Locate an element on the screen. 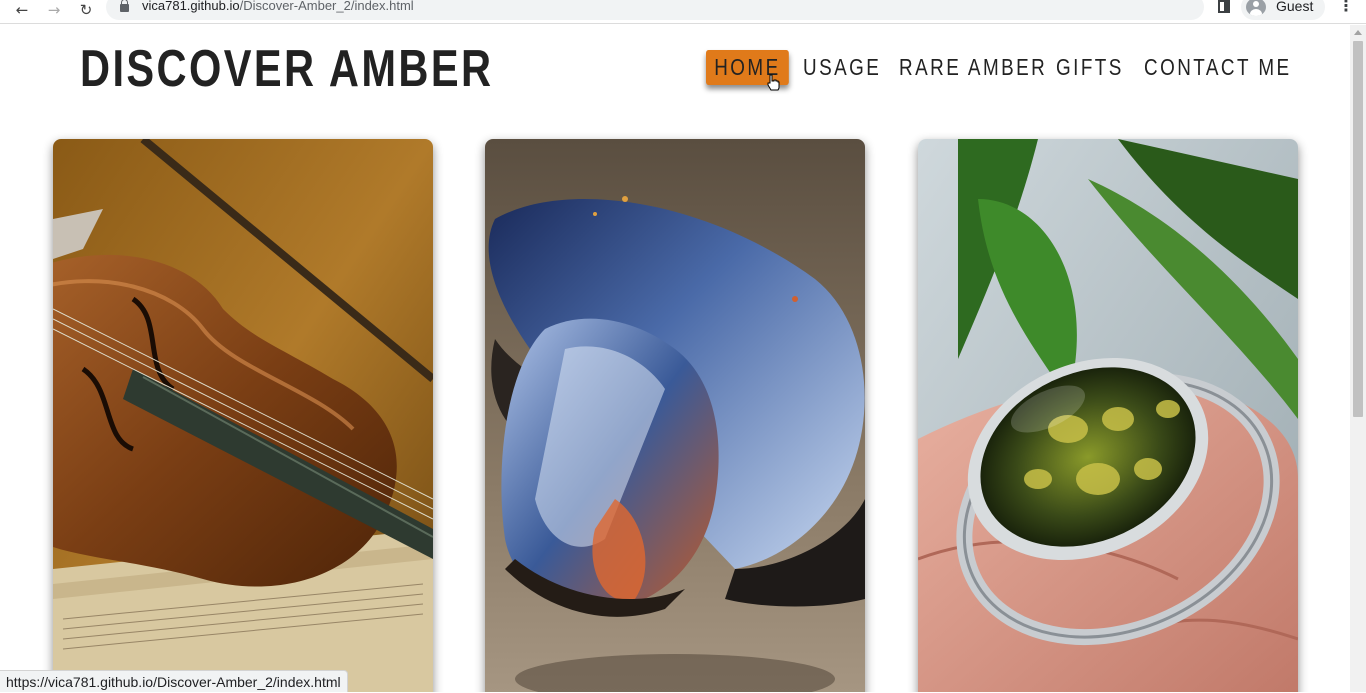  site-title: DISCOVER AMBER is located at coordinates (286, 69).